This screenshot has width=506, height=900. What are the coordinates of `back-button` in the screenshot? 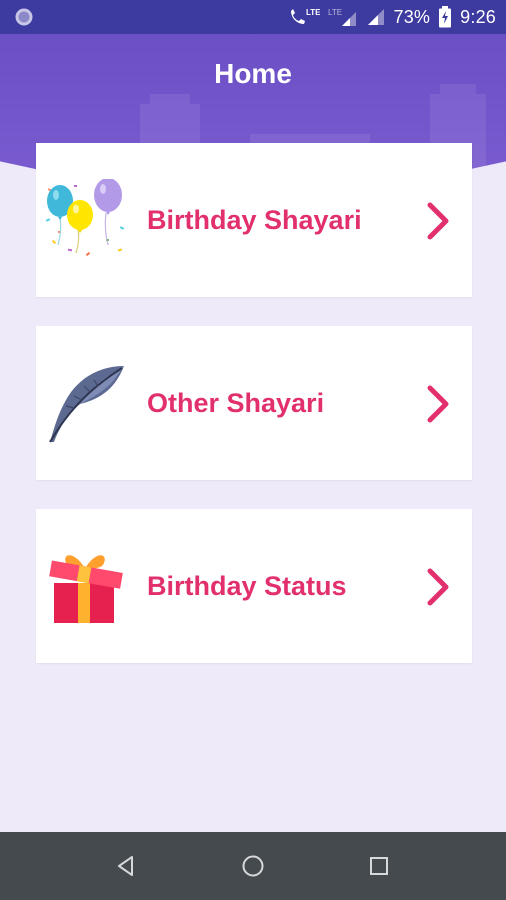 It's located at (126, 866).